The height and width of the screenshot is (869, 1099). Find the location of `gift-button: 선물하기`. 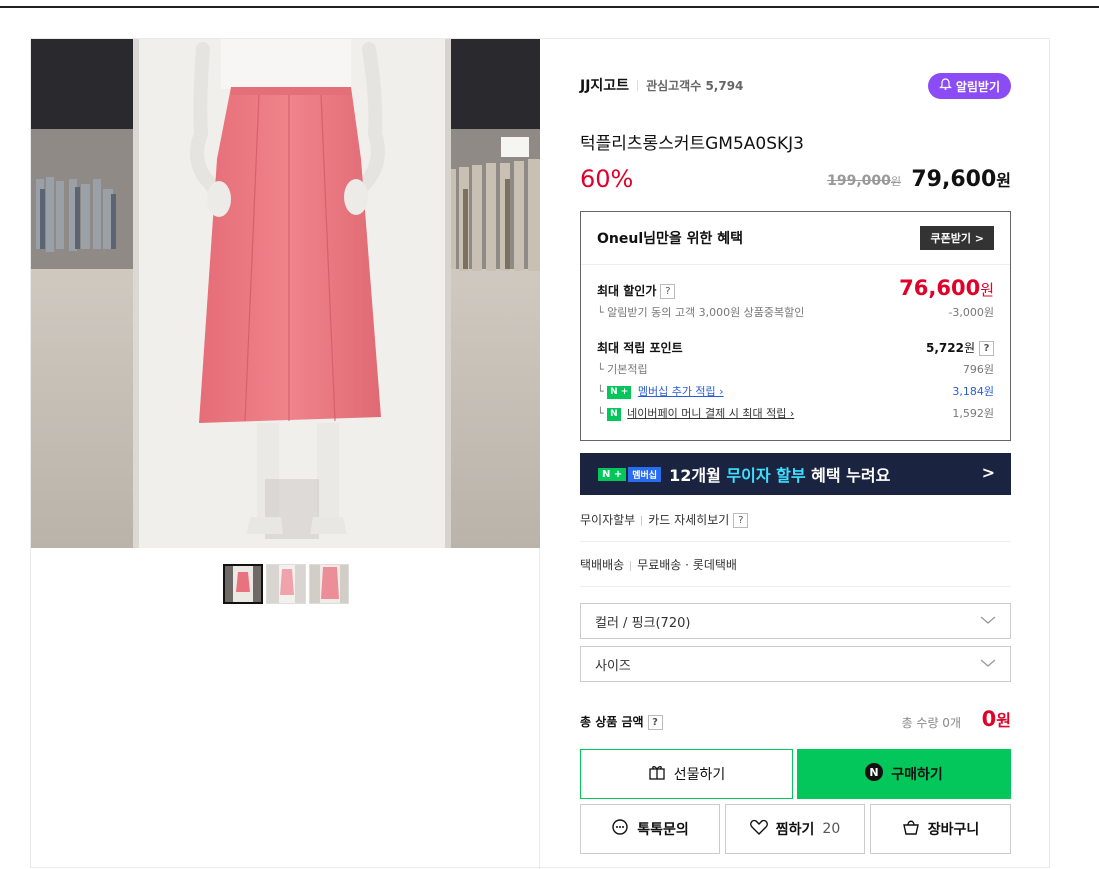

gift-button: 선물하기 is located at coordinates (686, 774).